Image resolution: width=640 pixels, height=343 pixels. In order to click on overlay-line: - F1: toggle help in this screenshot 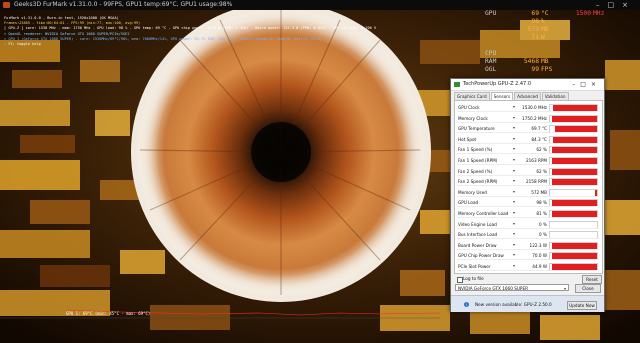, I will do `click(22, 44)`.